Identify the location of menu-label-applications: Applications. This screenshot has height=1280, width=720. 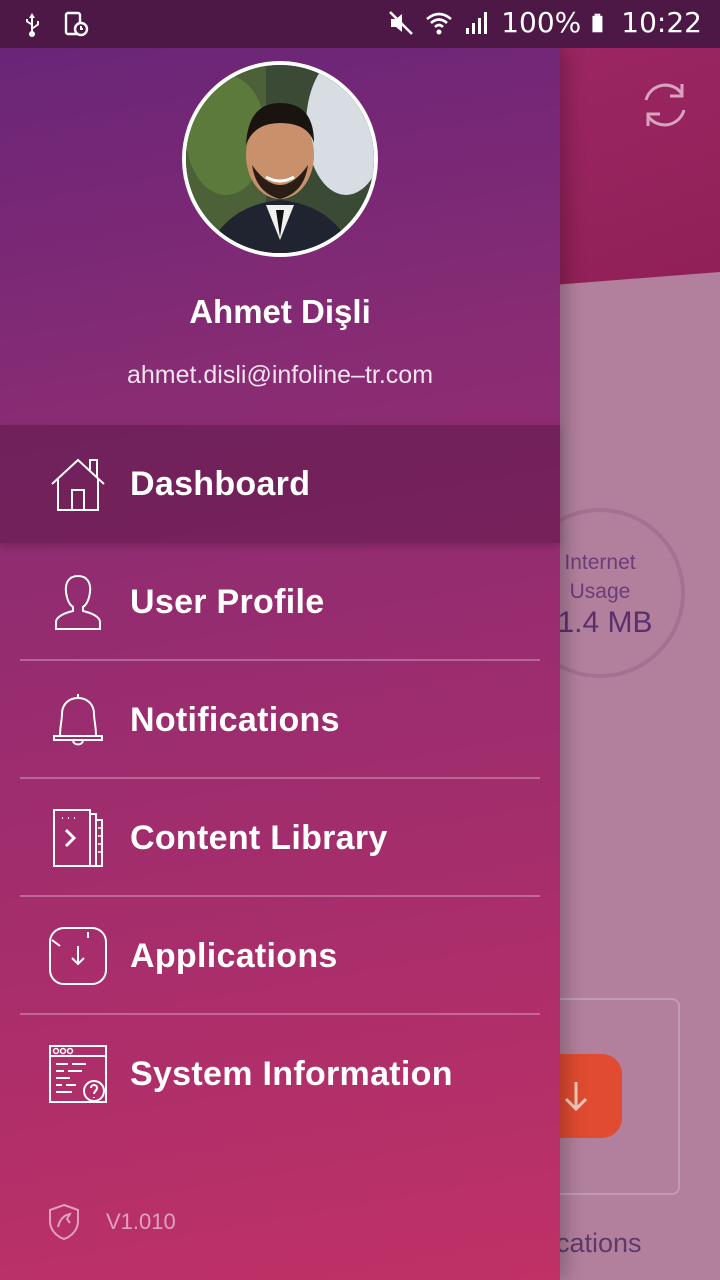
(234, 955).